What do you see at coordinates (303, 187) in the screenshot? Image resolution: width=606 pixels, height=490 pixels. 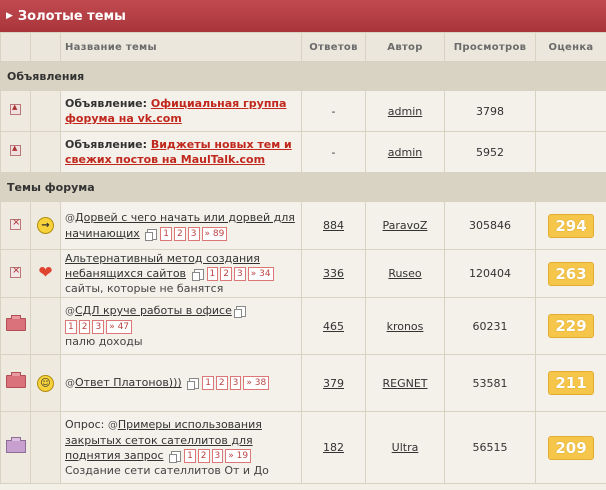 I see `section-topics: Темы форума` at bounding box center [303, 187].